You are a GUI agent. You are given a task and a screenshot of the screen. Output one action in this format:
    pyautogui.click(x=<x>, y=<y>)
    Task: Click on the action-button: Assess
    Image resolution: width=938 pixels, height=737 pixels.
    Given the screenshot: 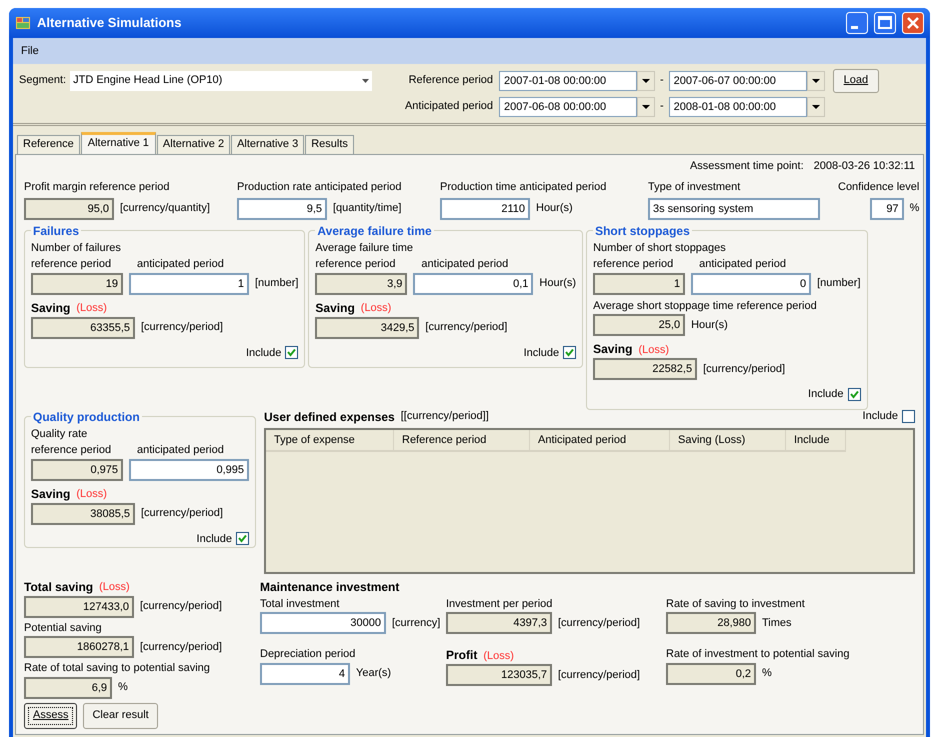 What is the action you would take?
    pyautogui.click(x=51, y=715)
    